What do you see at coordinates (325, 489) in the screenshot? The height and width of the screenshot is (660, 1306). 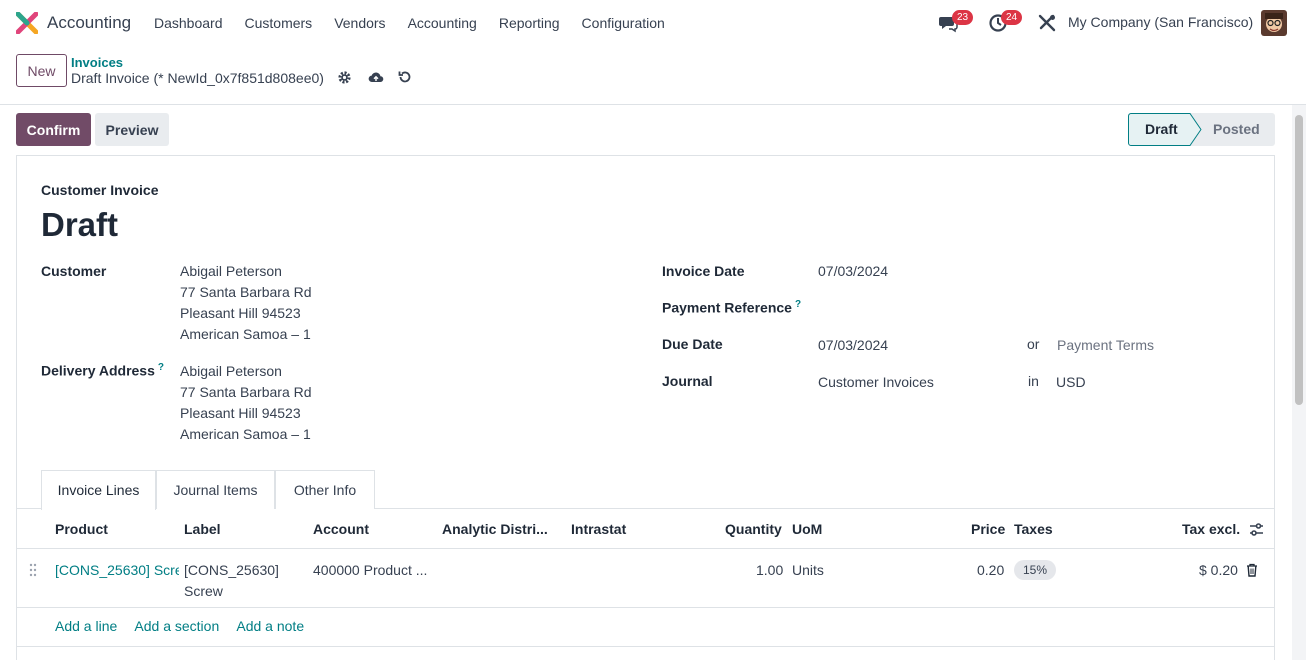 I see `tab-other-info: Other Info` at bounding box center [325, 489].